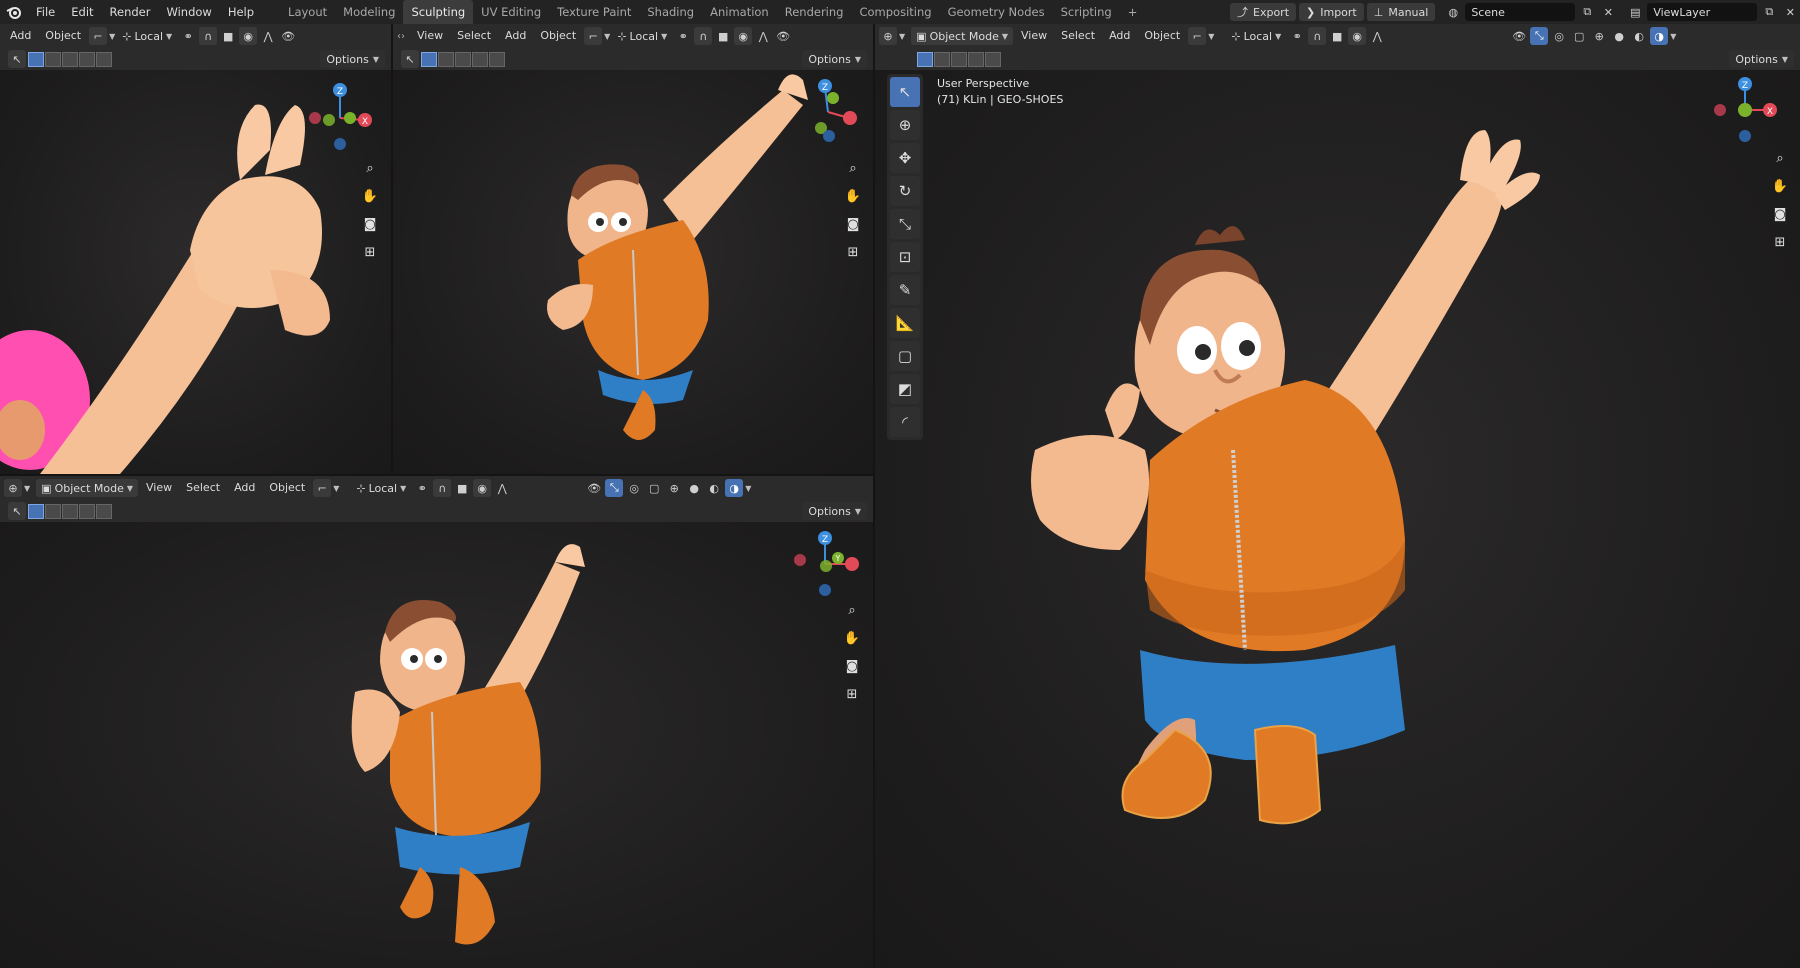 The height and width of the screenshot is (968, 1800). What do you see at coordinates (401, 36) in the screenshot?
I see `collapse-arrow-icon: ‹›` at bounding box center [401, 36].